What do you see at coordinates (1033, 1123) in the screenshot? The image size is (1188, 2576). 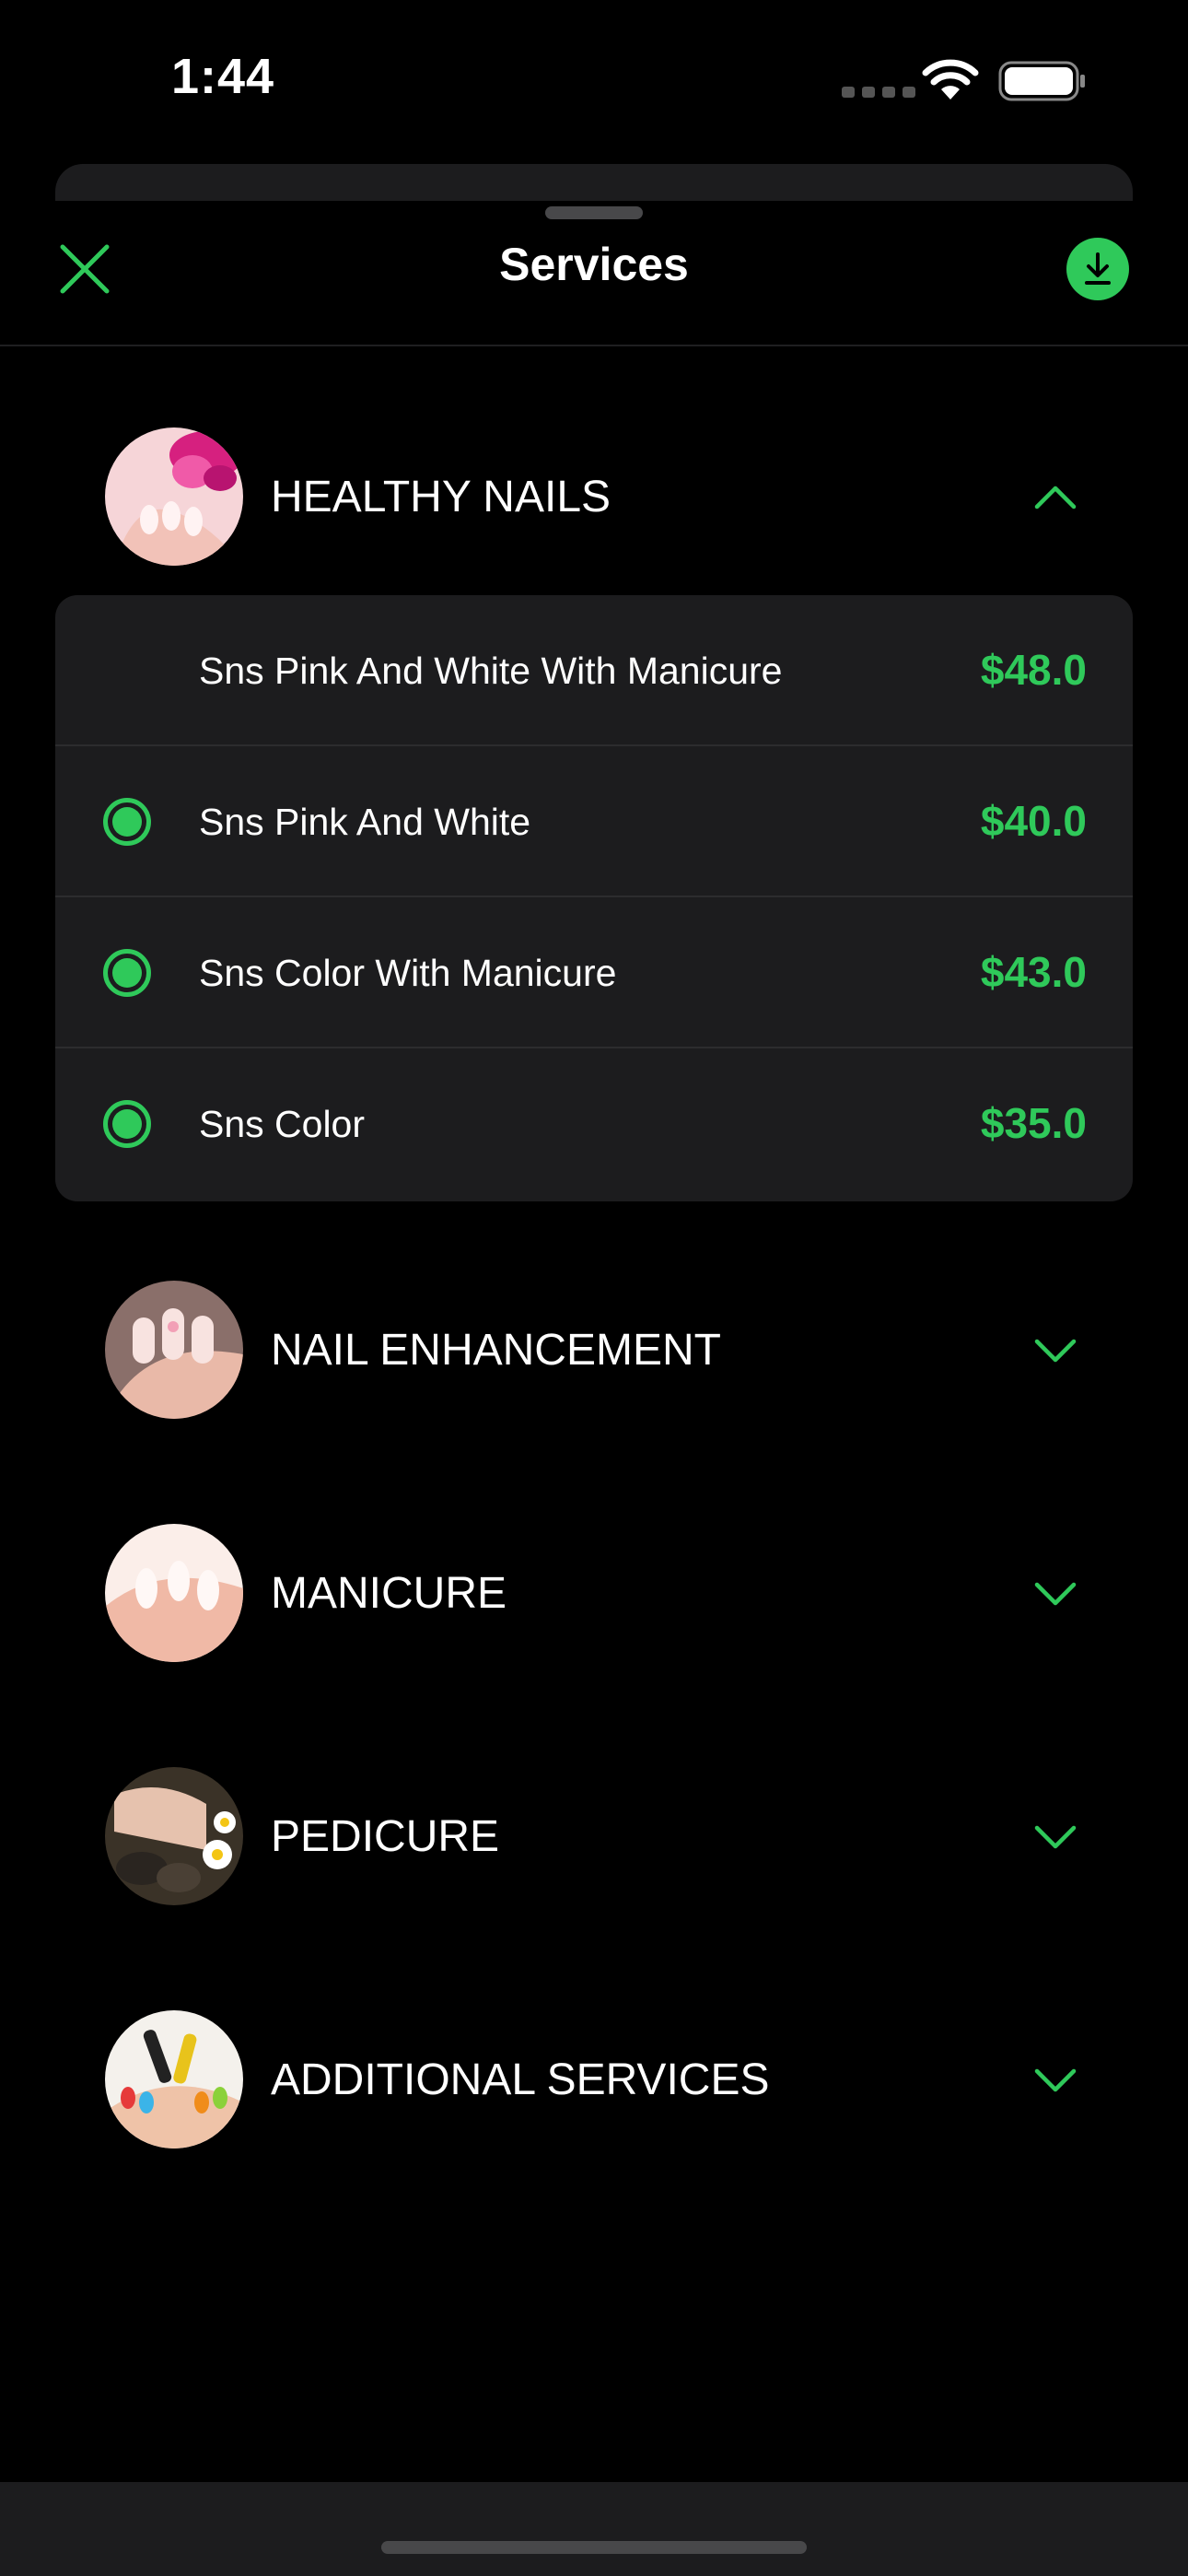 I see `service-price: $35.0` at bounding box center [1033, 1123].